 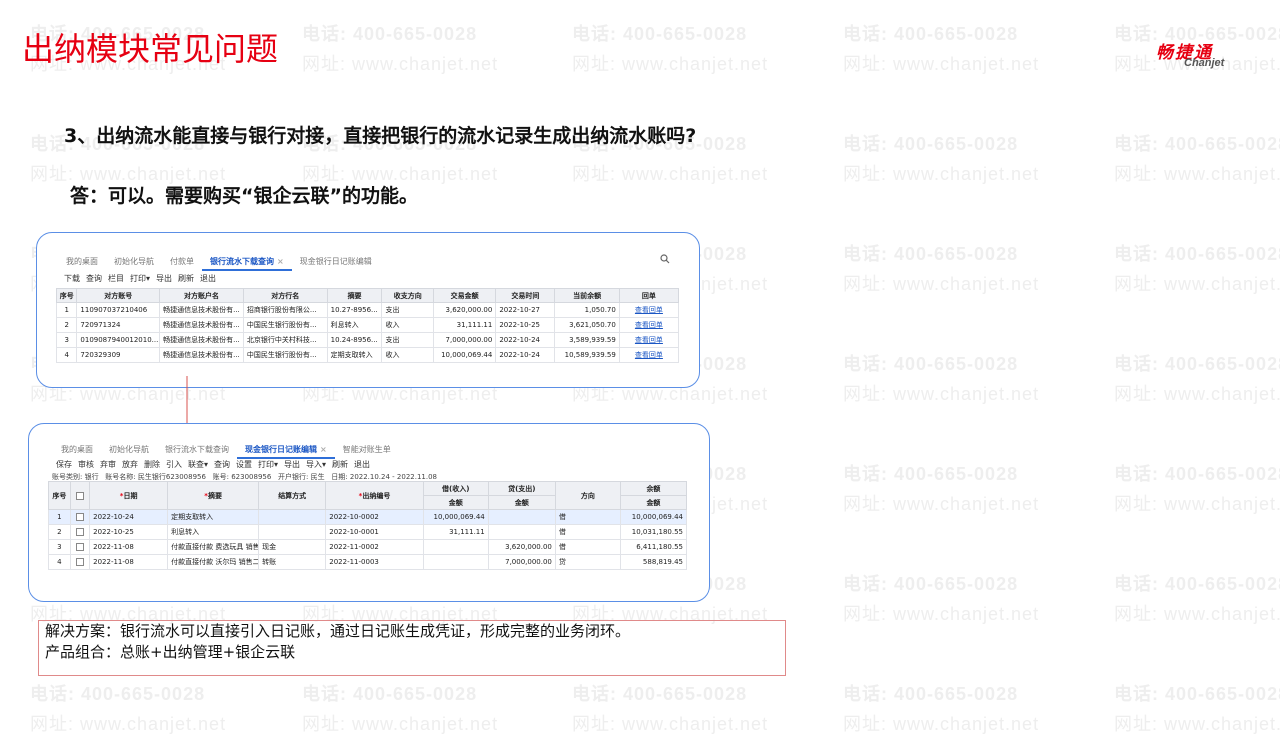 What do you see at coordinates (587, 562) in the screenshot?
I see `table-cell: 贷` at bounding box center [587, 562].